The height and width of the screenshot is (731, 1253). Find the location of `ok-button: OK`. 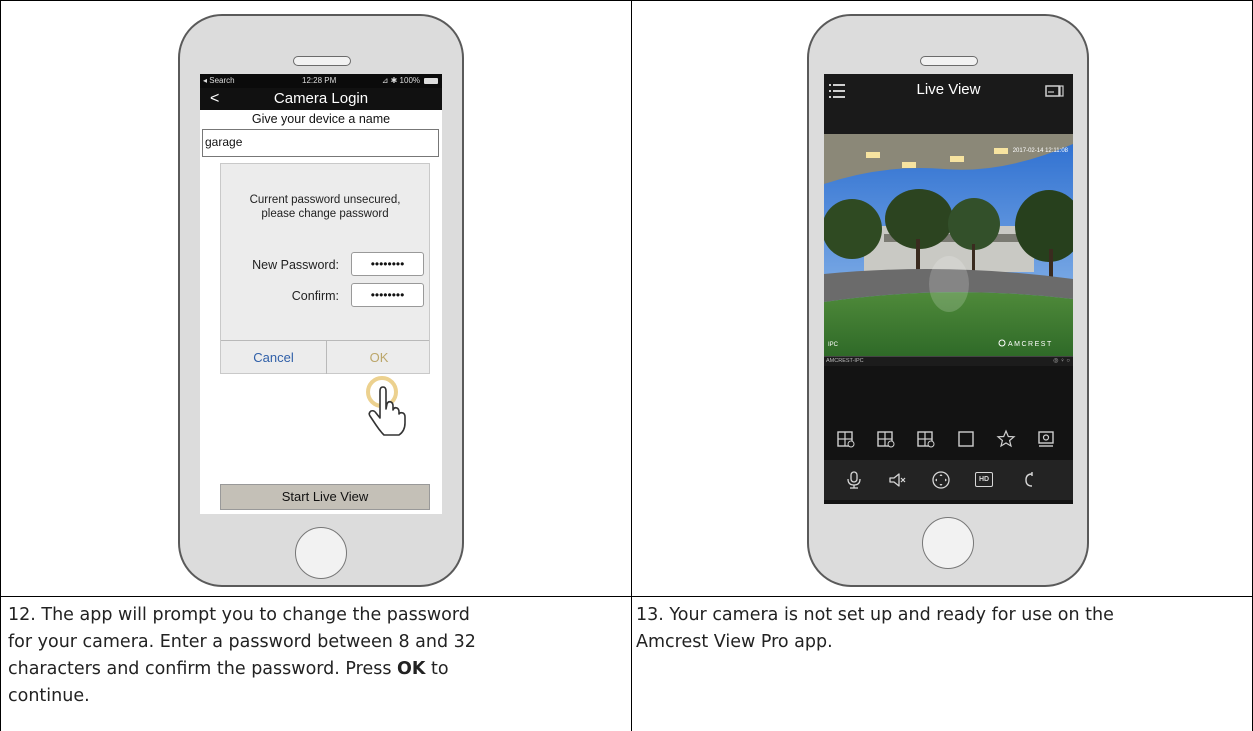

ok-button: OK is located at coordinates (379, 358).